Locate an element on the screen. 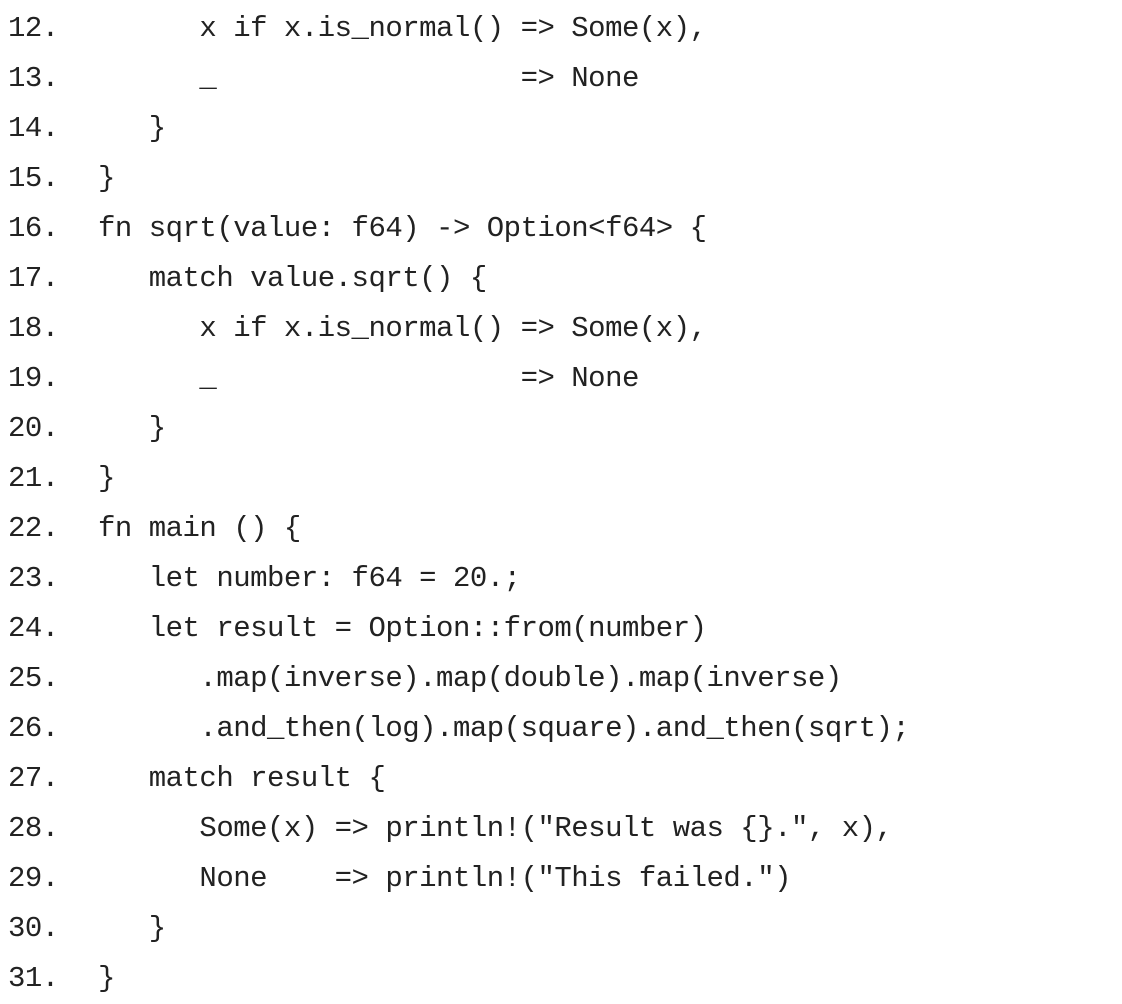 Image resolution: width=1122 pixels, height=1004 pixels. code-line: 19. _ => None is located at coordinates (563, 379).